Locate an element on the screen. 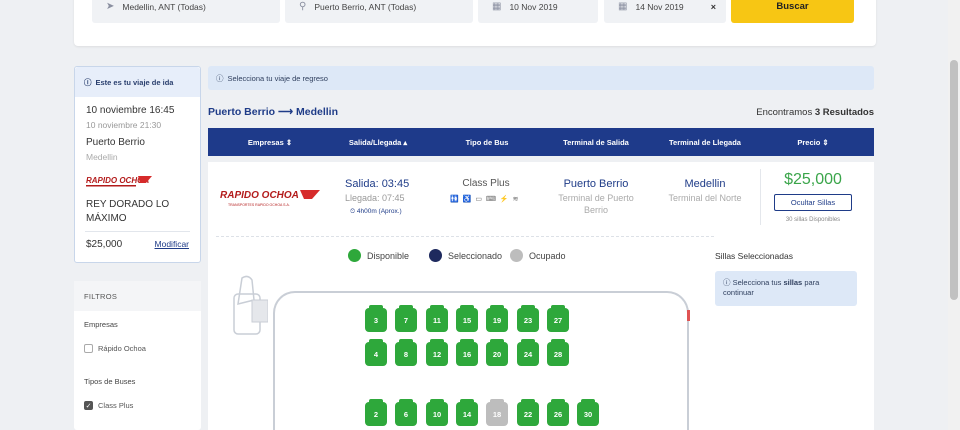 This screenshot has width=960, height=430. return-date-value: 14 Nov 2019 is located at coordinates (659, 6).